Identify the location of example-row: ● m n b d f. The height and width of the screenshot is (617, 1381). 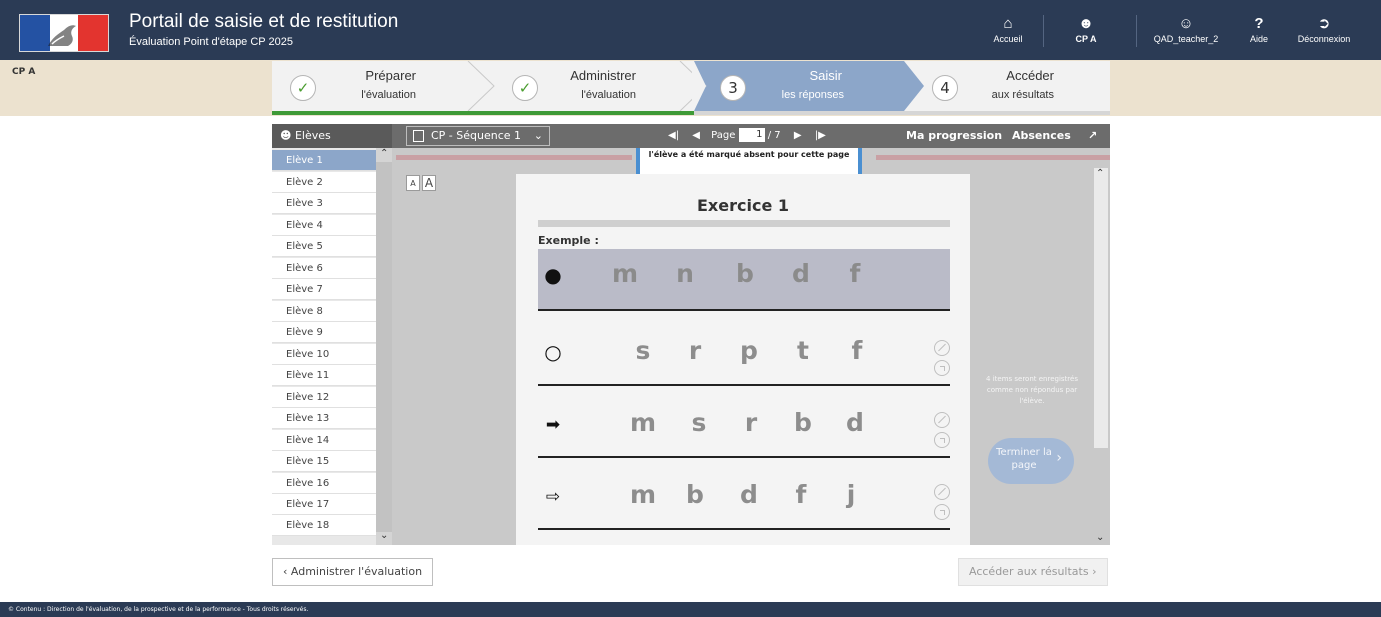
(744, 280).